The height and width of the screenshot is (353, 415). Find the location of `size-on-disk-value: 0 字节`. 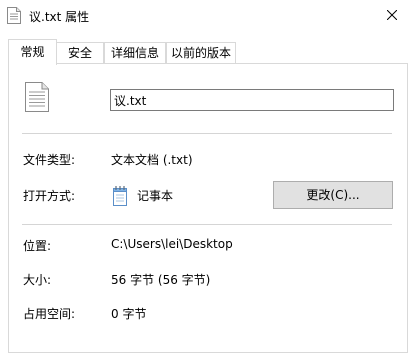

size-on-disk-value: 0 字节 is located at coordinates (129, 314).